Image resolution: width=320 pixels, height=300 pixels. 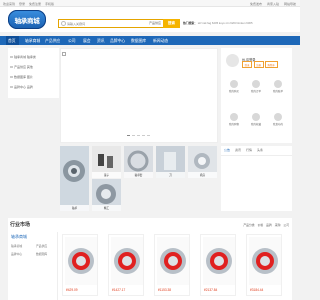 What do you see at coordinates (238, 150) in the screenshot?
I see `tab-news: 资讯` at bounding box center [238, 150].